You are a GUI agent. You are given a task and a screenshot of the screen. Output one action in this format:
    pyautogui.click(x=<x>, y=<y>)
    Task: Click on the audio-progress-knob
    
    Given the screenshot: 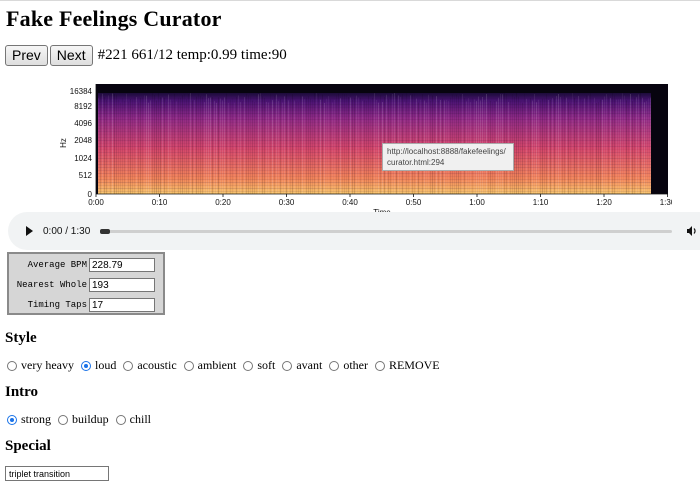 What is the action you would take?
    pyautogui.click(x=105, y=231)
    